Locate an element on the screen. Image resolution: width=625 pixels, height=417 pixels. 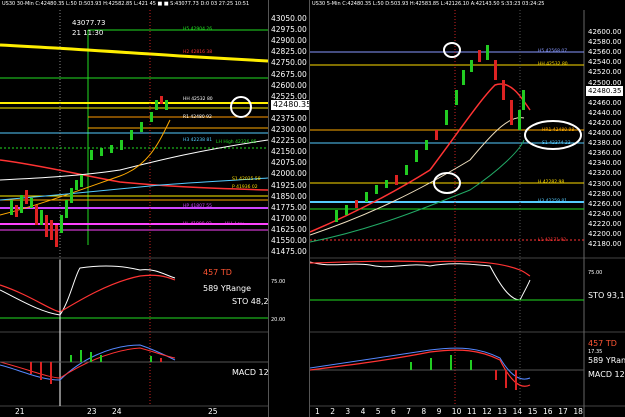
right-axis-tick: 42340.00 is located at coordinates (605, 163).